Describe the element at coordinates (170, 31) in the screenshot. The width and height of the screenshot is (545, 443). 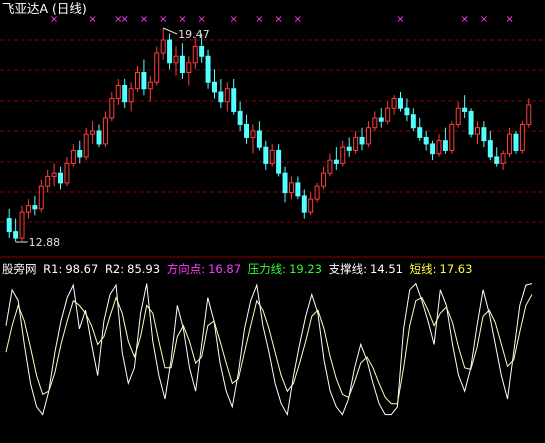
I see `high-pointer` at that location.